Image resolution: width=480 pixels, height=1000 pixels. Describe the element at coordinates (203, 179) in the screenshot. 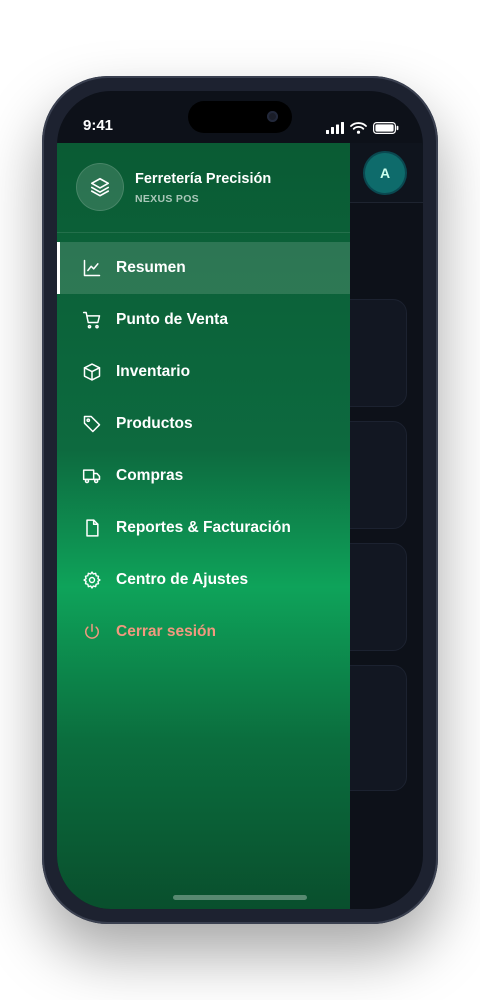

I see `brand-name: Ferretería Precisión` at that location.